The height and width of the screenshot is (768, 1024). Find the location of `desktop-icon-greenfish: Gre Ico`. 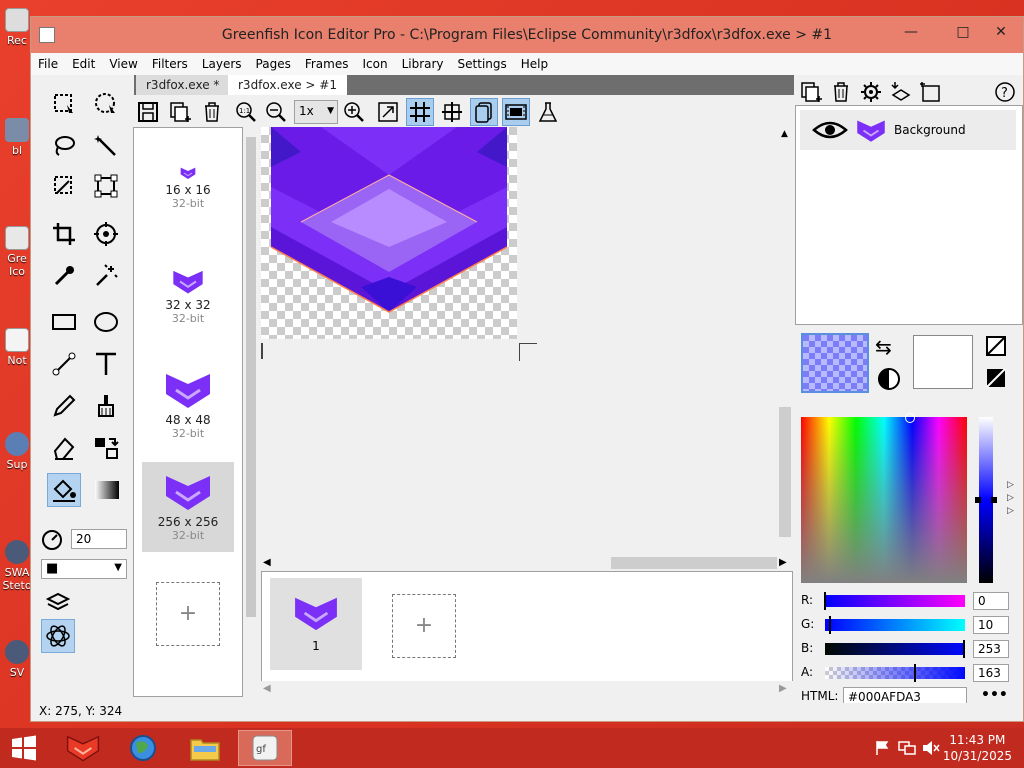

desktop-icon-greenfish: Gre Ico is located at coordinates (17, 252).